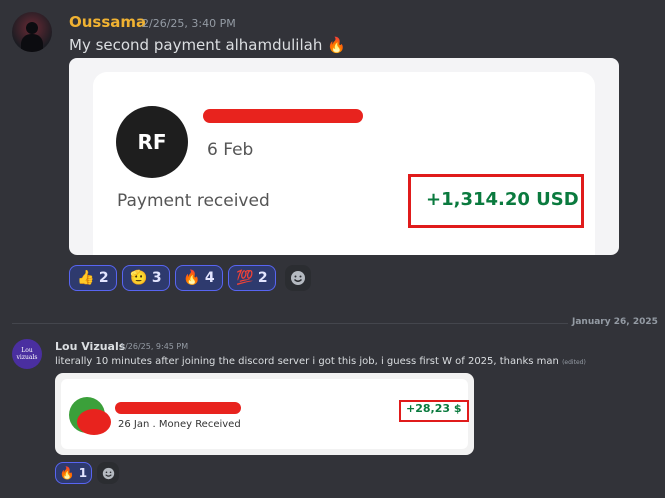 The width and height of the screenshot is (665, 498). What do you see at coordinates (574, 362) in the screenshot?
I see `edited-tag: (edited)` at bounding box center [574, 362].